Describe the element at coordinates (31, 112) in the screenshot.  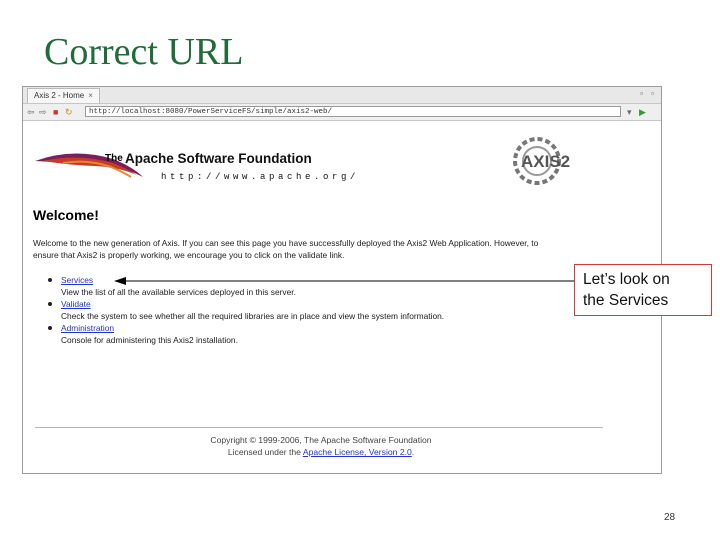
I see `back-icon: ⇦` at that location.